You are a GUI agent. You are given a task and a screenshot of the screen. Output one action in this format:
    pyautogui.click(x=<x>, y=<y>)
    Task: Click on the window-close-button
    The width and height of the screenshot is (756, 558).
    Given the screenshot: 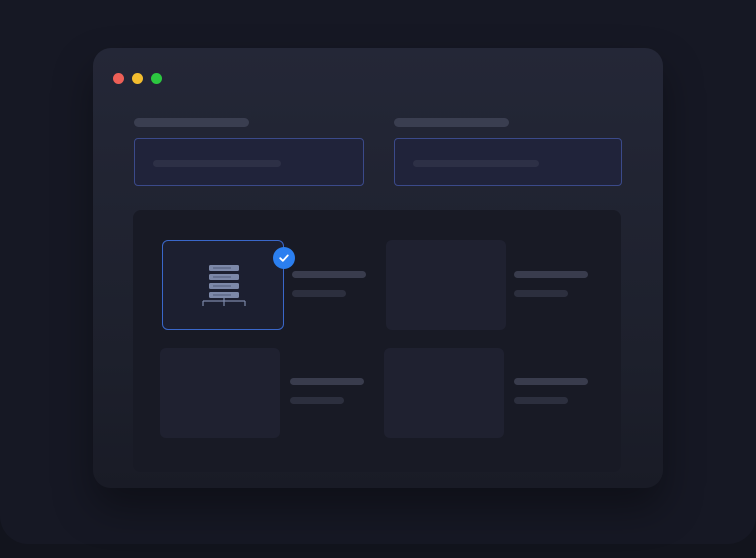 What is the action you would take?
    pyautogui.click(x=118, y=78)
    